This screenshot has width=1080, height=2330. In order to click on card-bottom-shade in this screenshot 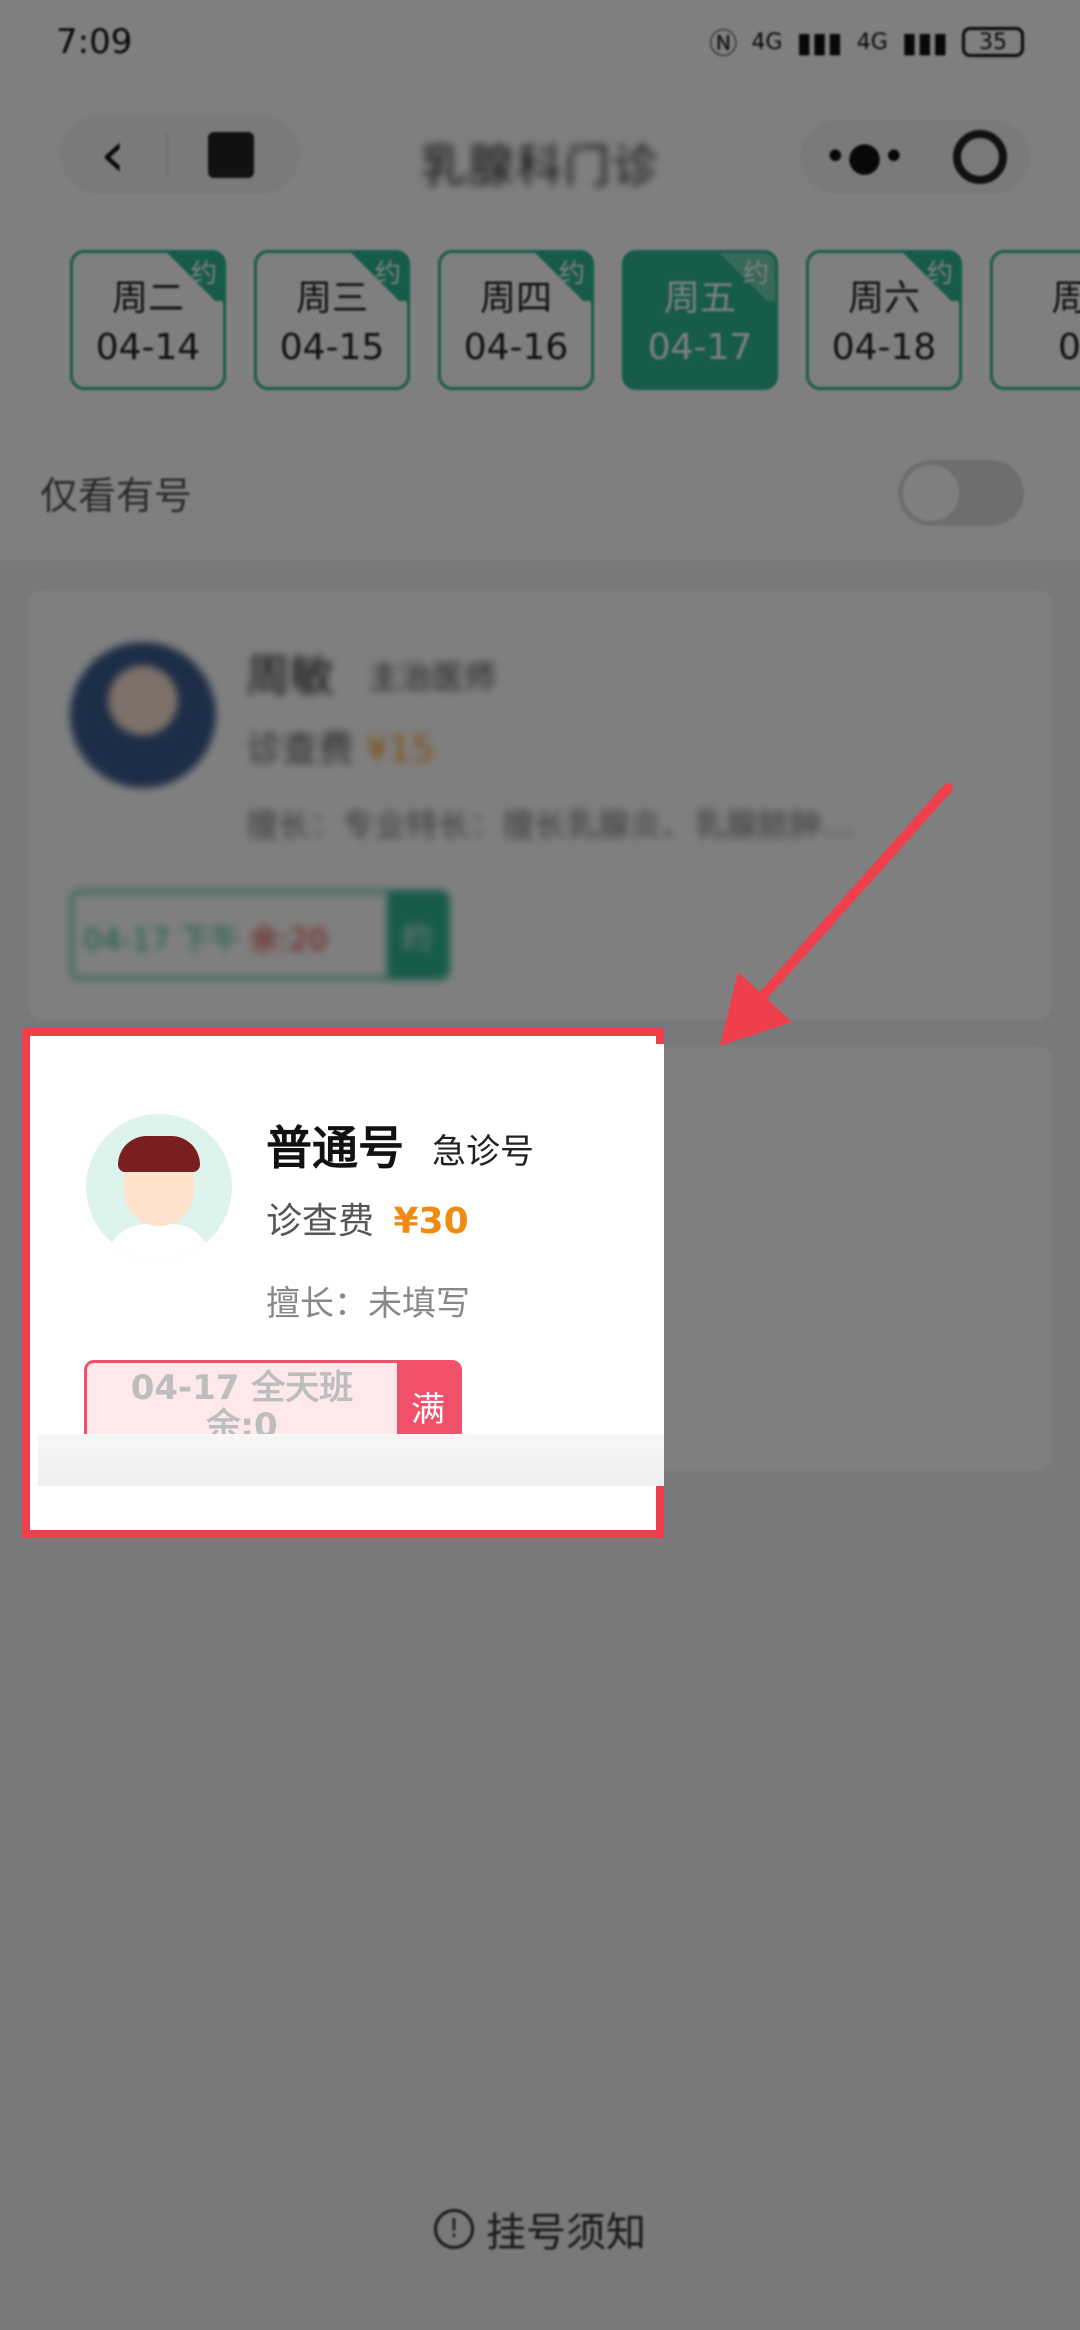, I will do `click(351, 1460)`.